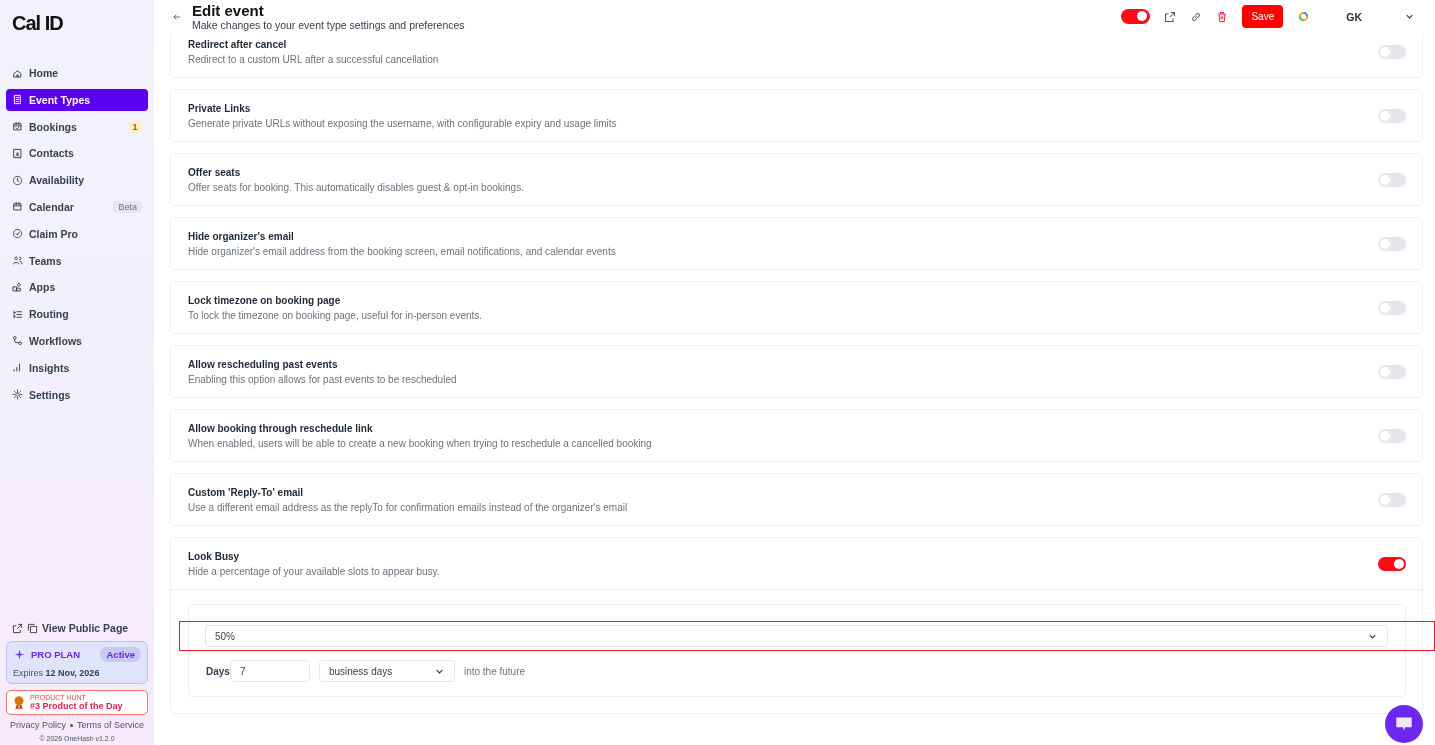  I want to click on setting-description: Generate private URLs without exposing the username, with configurable expiry and usage limits, so click(403, 123).